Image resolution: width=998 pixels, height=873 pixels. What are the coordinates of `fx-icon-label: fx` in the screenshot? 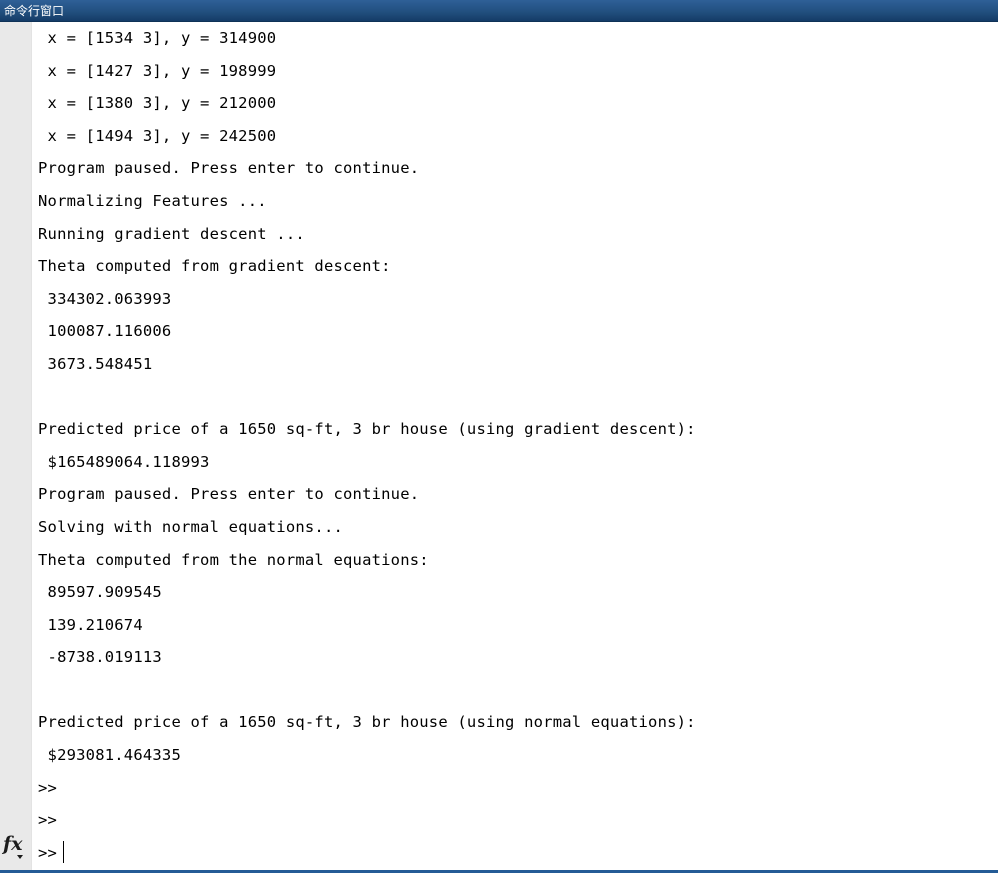 It's located at (13, 844).